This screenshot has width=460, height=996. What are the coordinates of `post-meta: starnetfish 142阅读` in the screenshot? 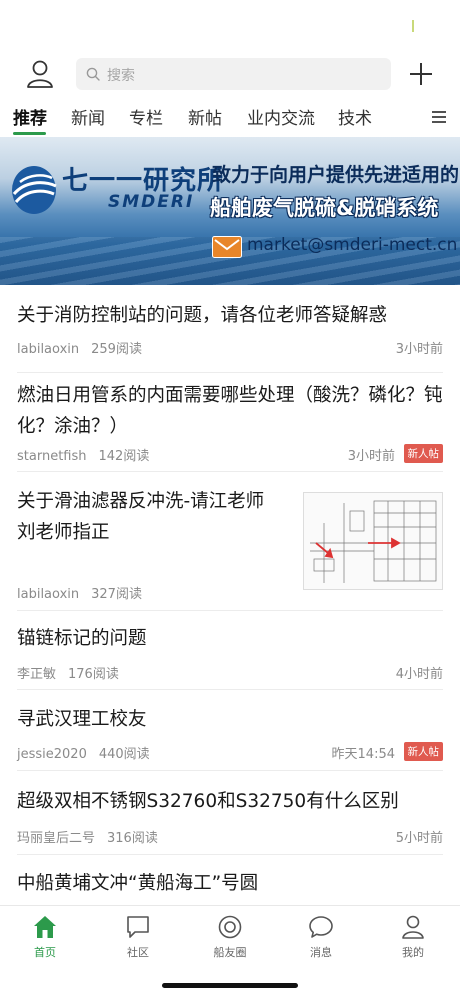 It's located at (83, 454).